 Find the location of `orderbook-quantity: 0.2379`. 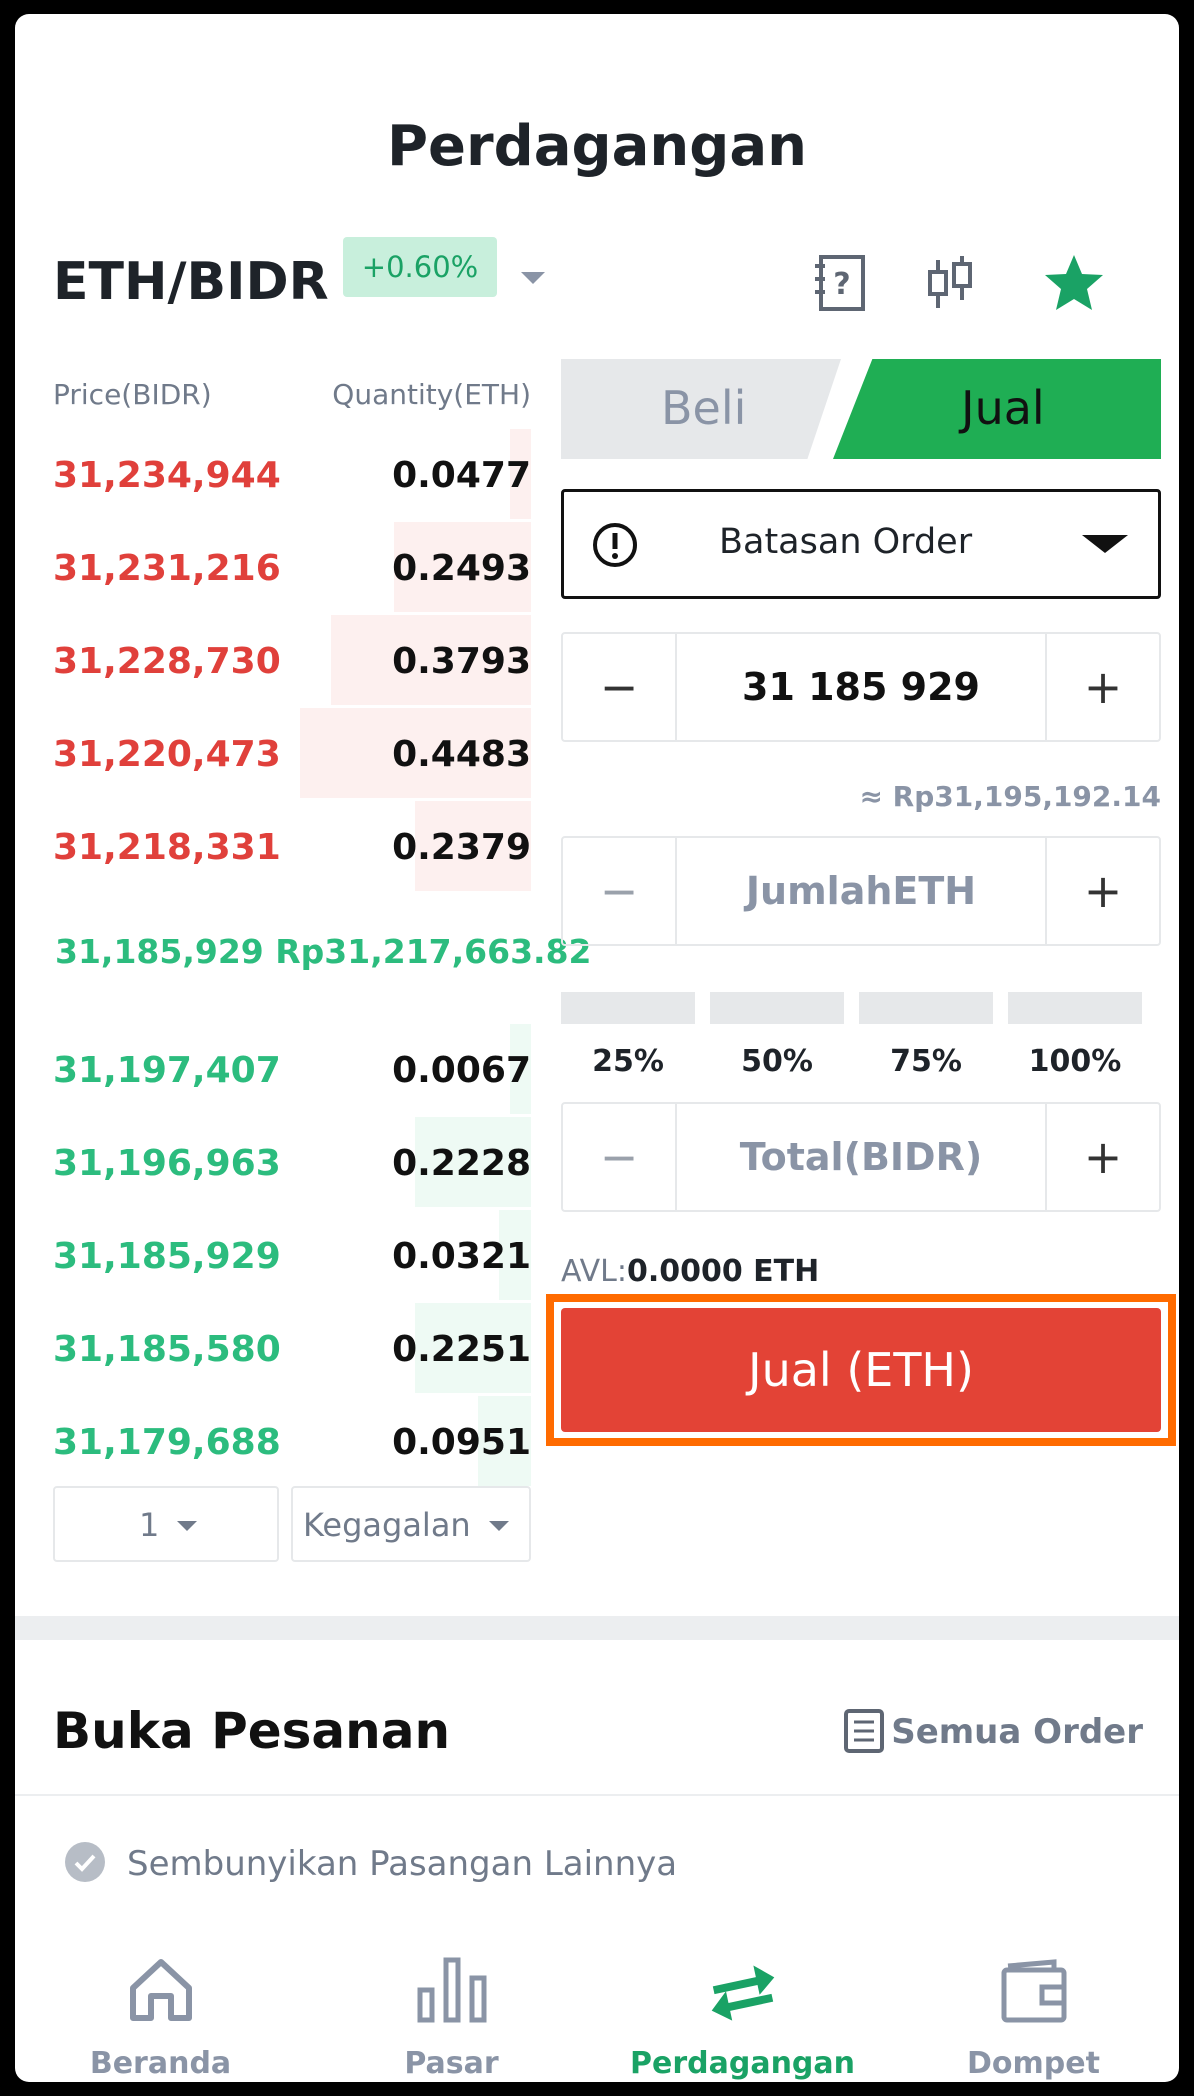

orderbook-quantity: 0.2379 is located at coordinates (461, 847).